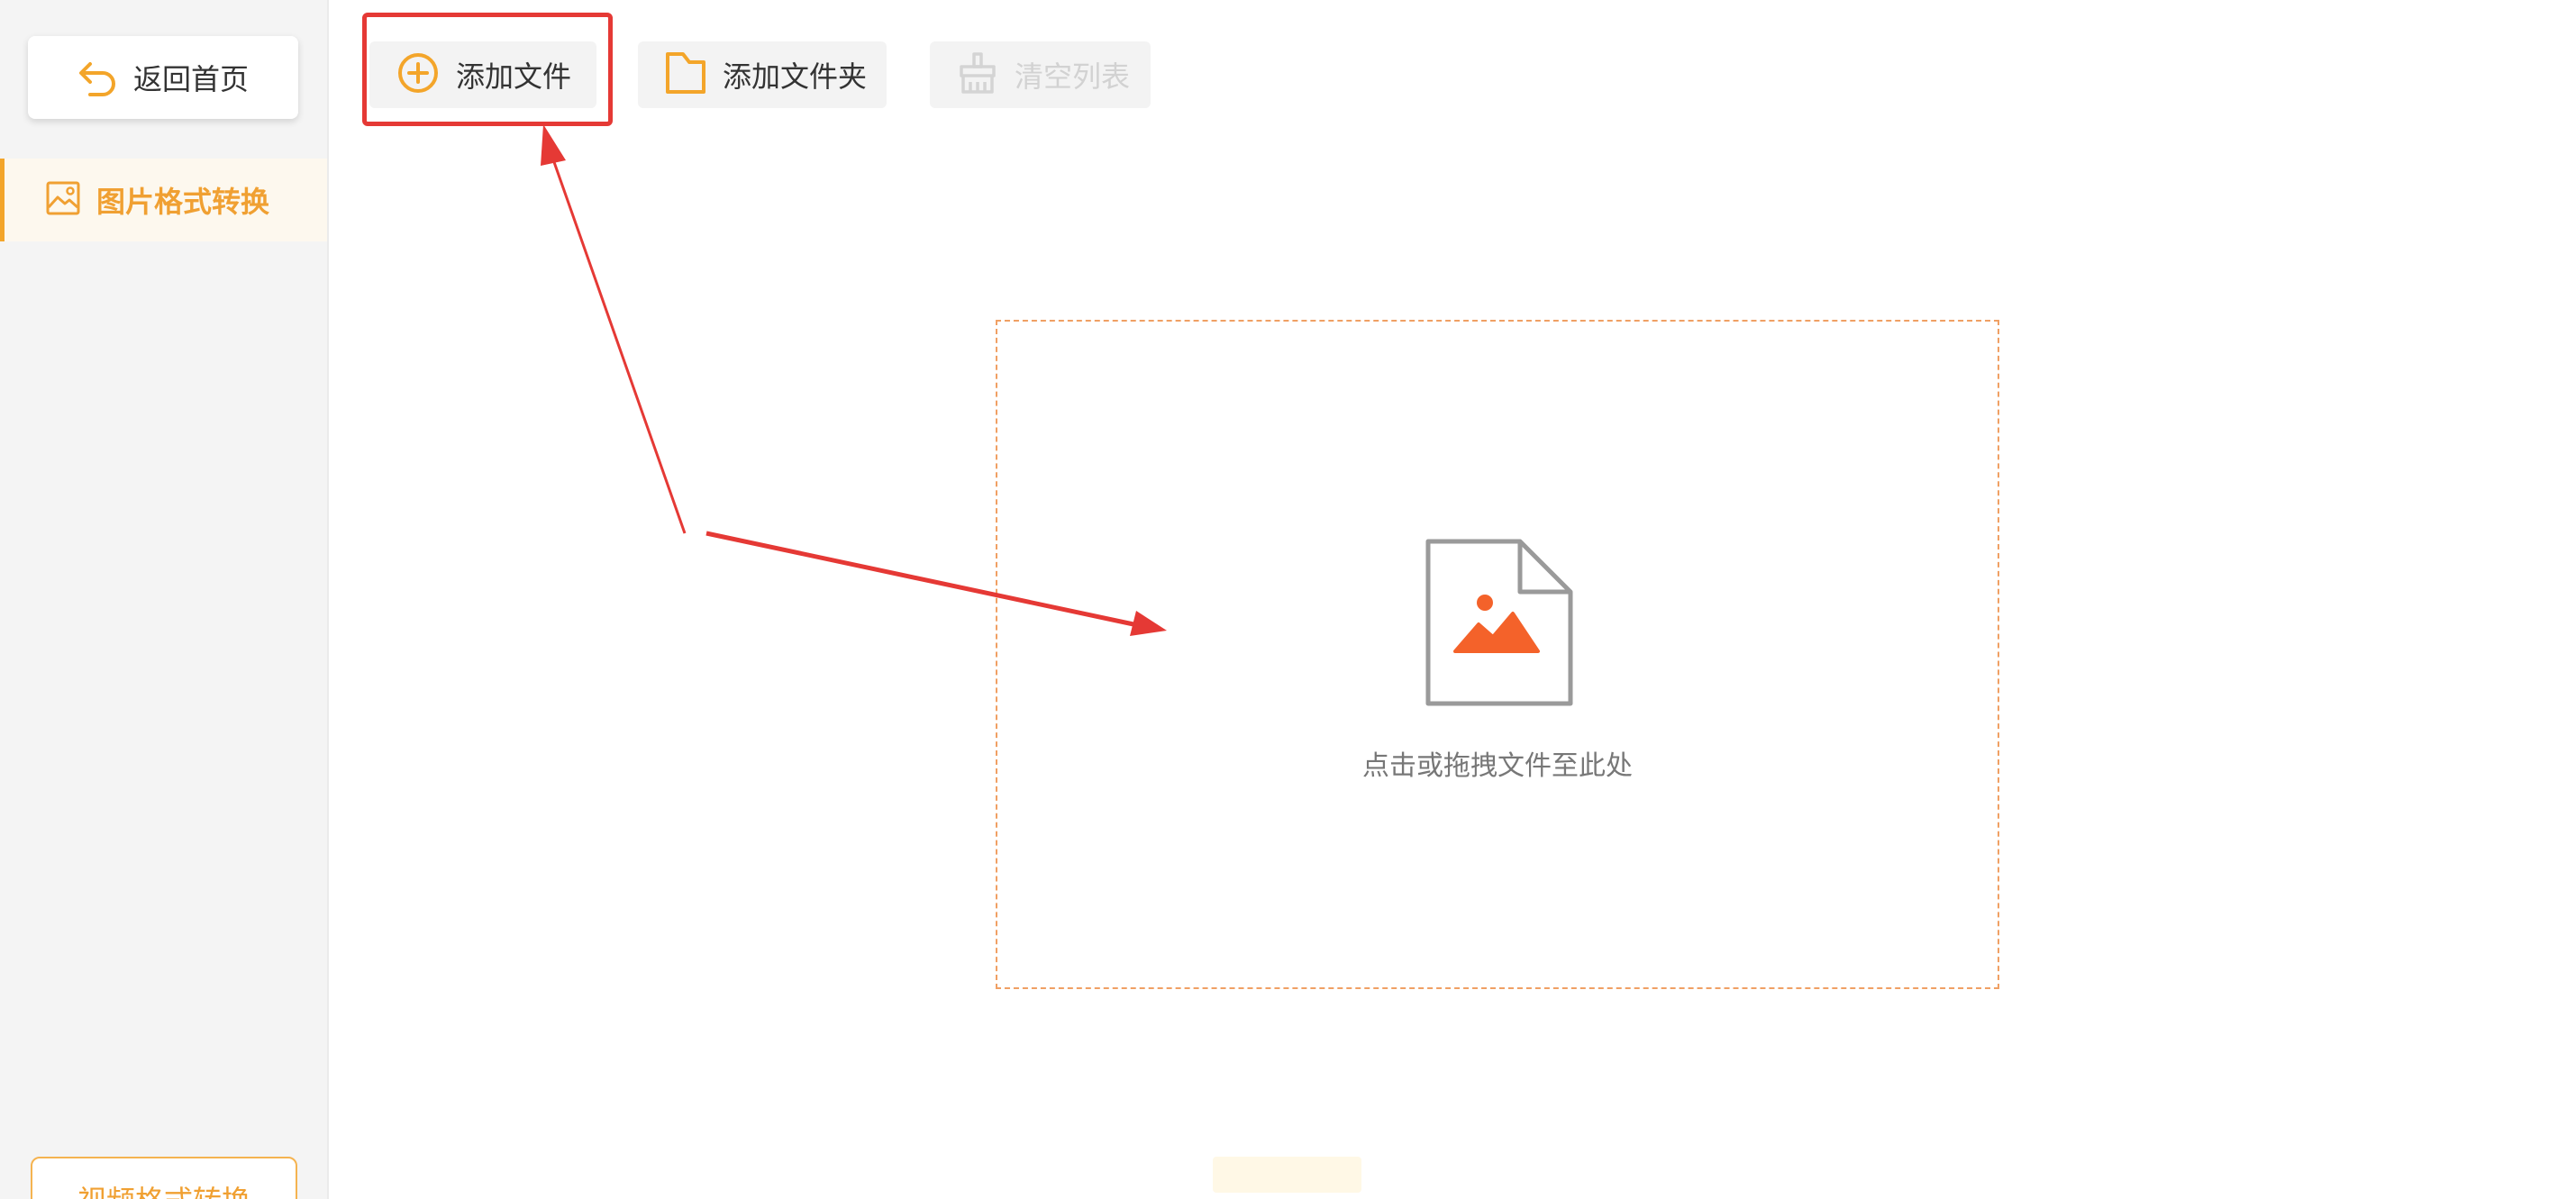 Image resolution: width=2576 pixels, height=1199 pixels. I want to click on arrow-to-add-file-head, so click(553, 145).